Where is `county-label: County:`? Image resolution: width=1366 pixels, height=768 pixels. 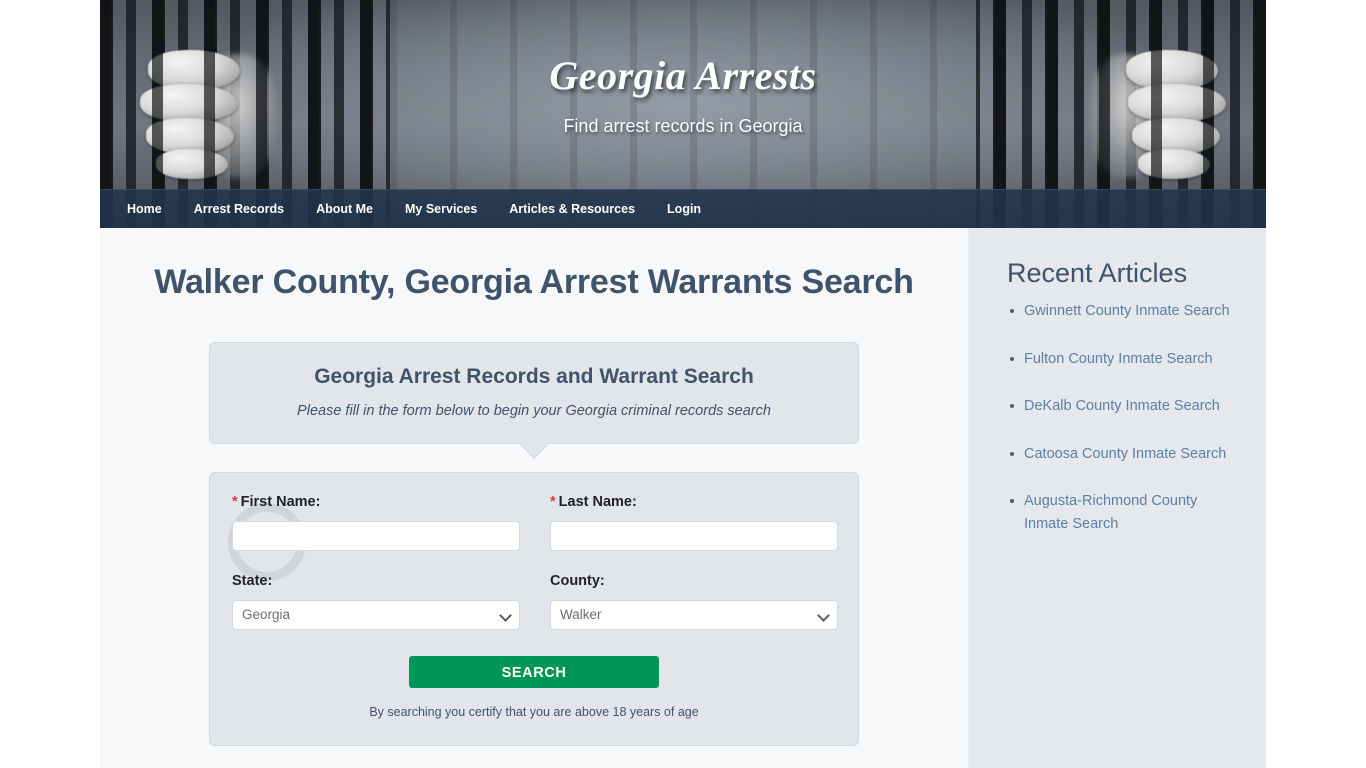
county-label: County: is located at coordinates (577, 581).